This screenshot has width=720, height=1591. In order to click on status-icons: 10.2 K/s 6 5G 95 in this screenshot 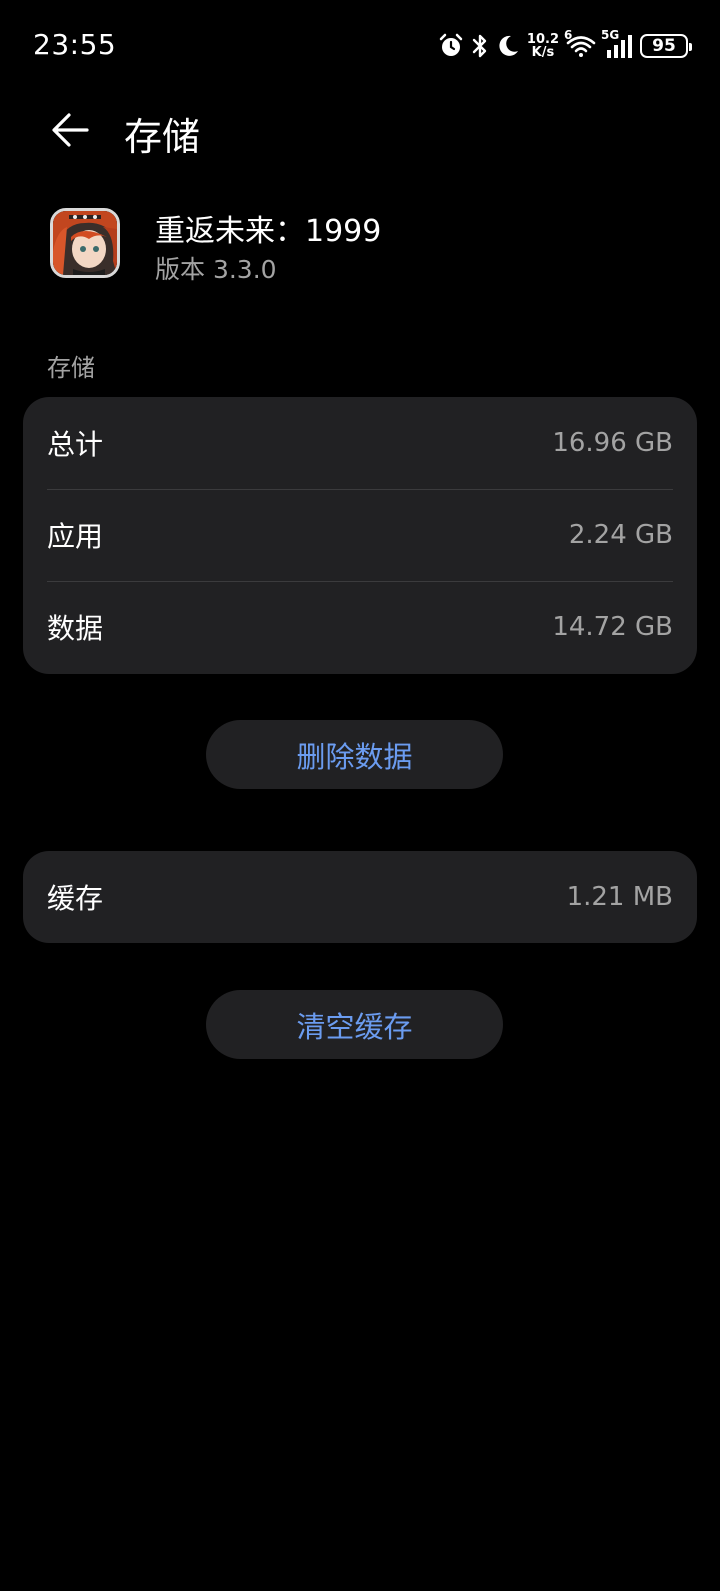, I will do `click(565, 45)`.